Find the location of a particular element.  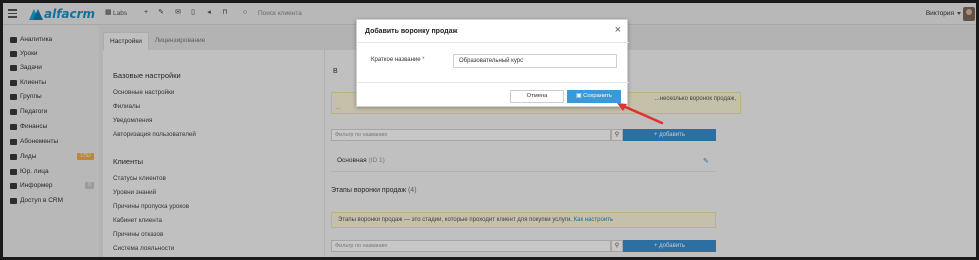

required-mark: * is located at coordinates (423, 60).